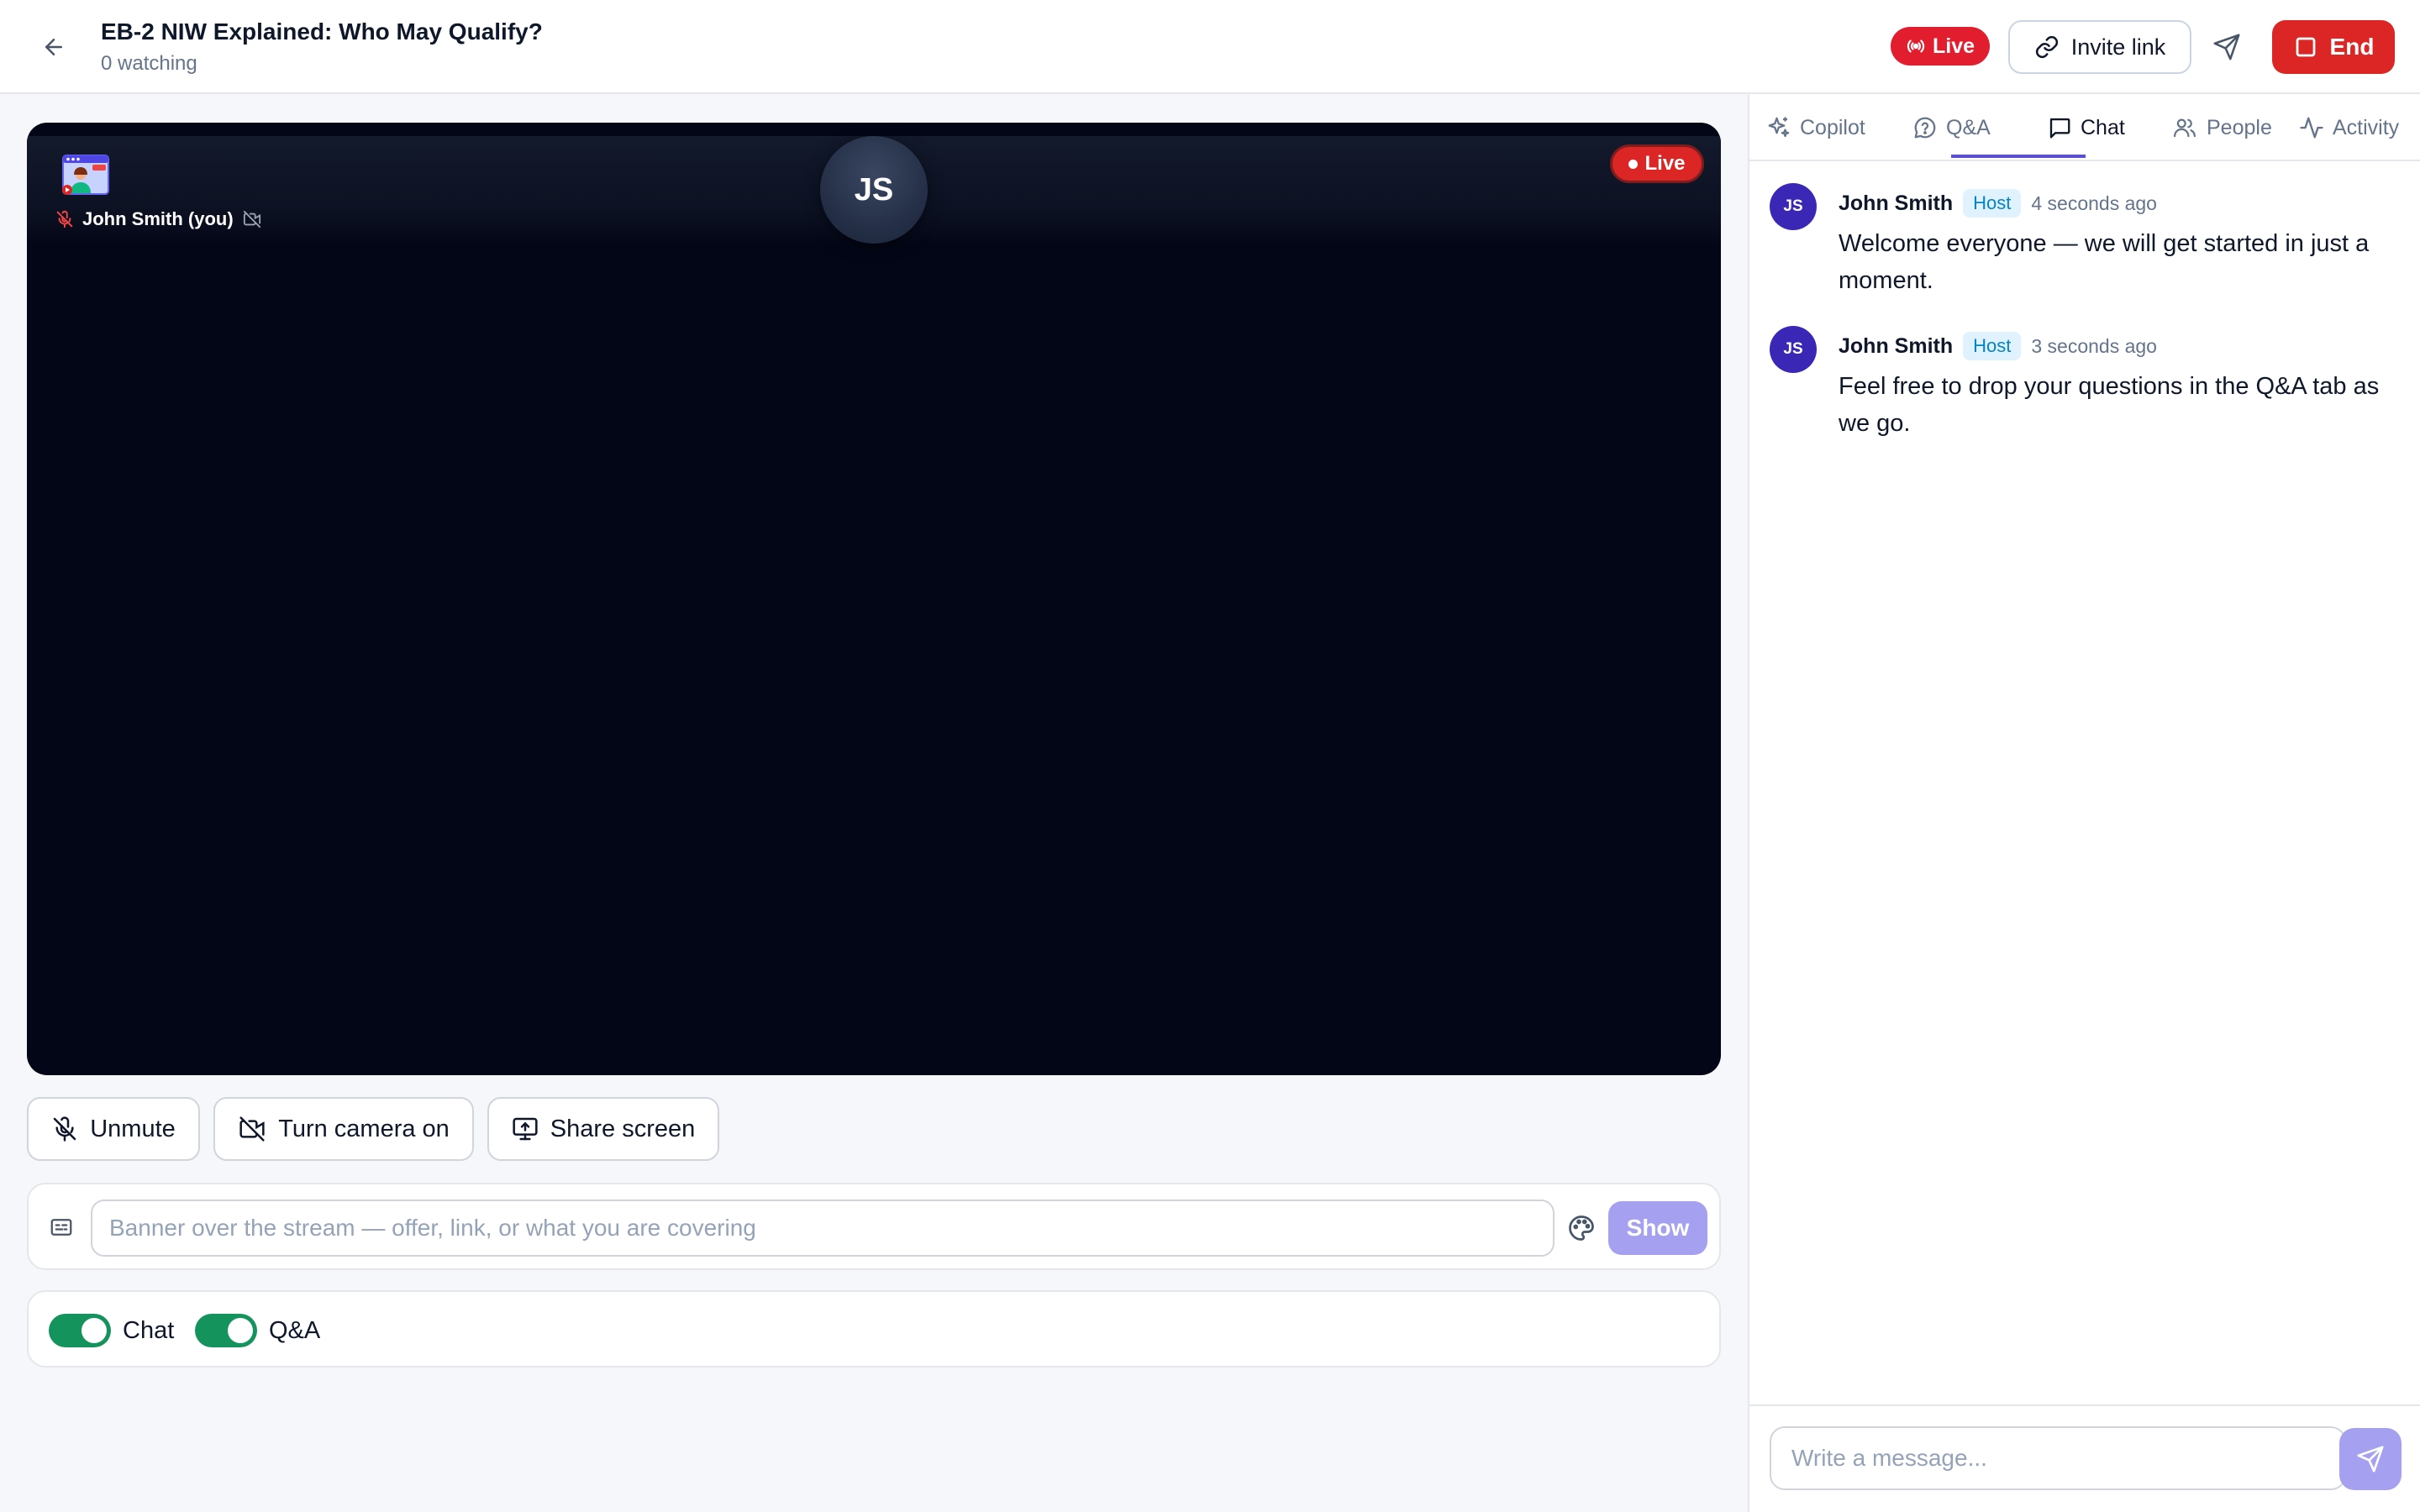 The height and width of the screenshot is (1512, 2420). I want to click on page-title: EB-2 NIW Explained: Who May Qualify?, so click(322, 31).